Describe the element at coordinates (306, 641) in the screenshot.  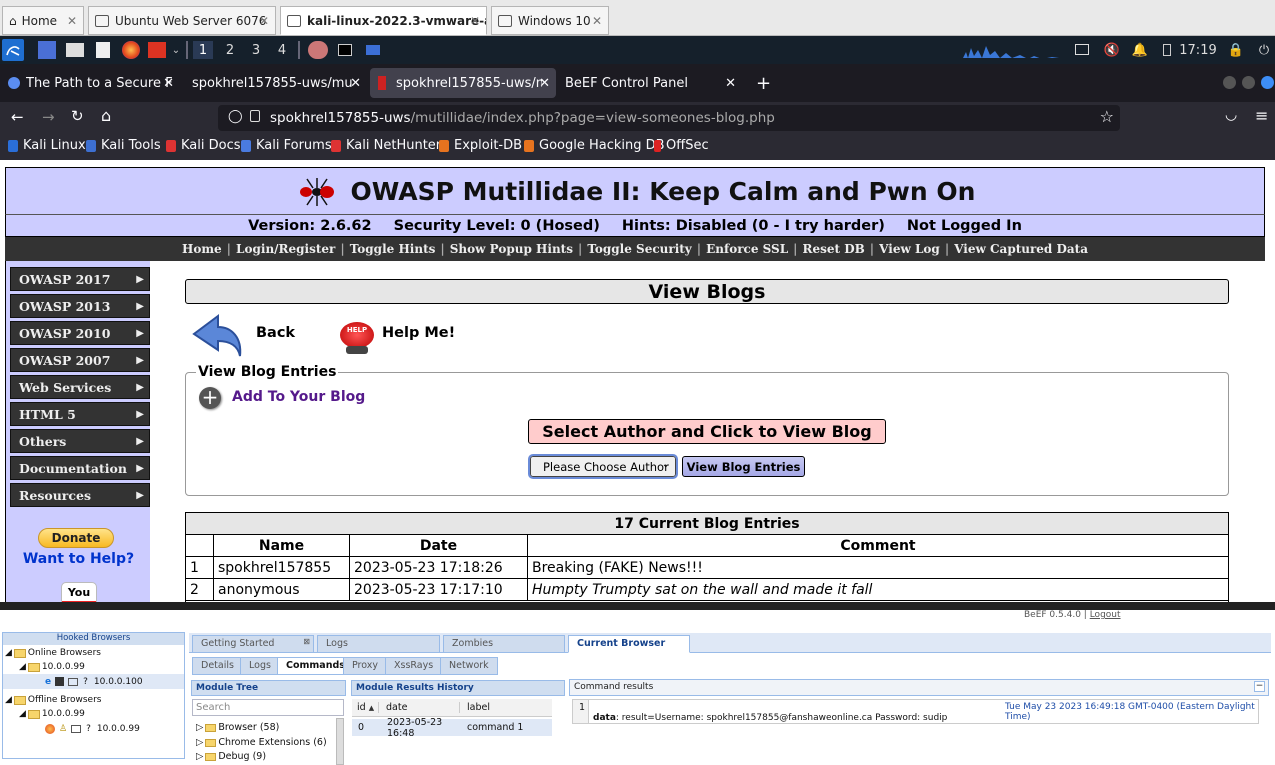
I see `close-icon: ⊠` at that location.